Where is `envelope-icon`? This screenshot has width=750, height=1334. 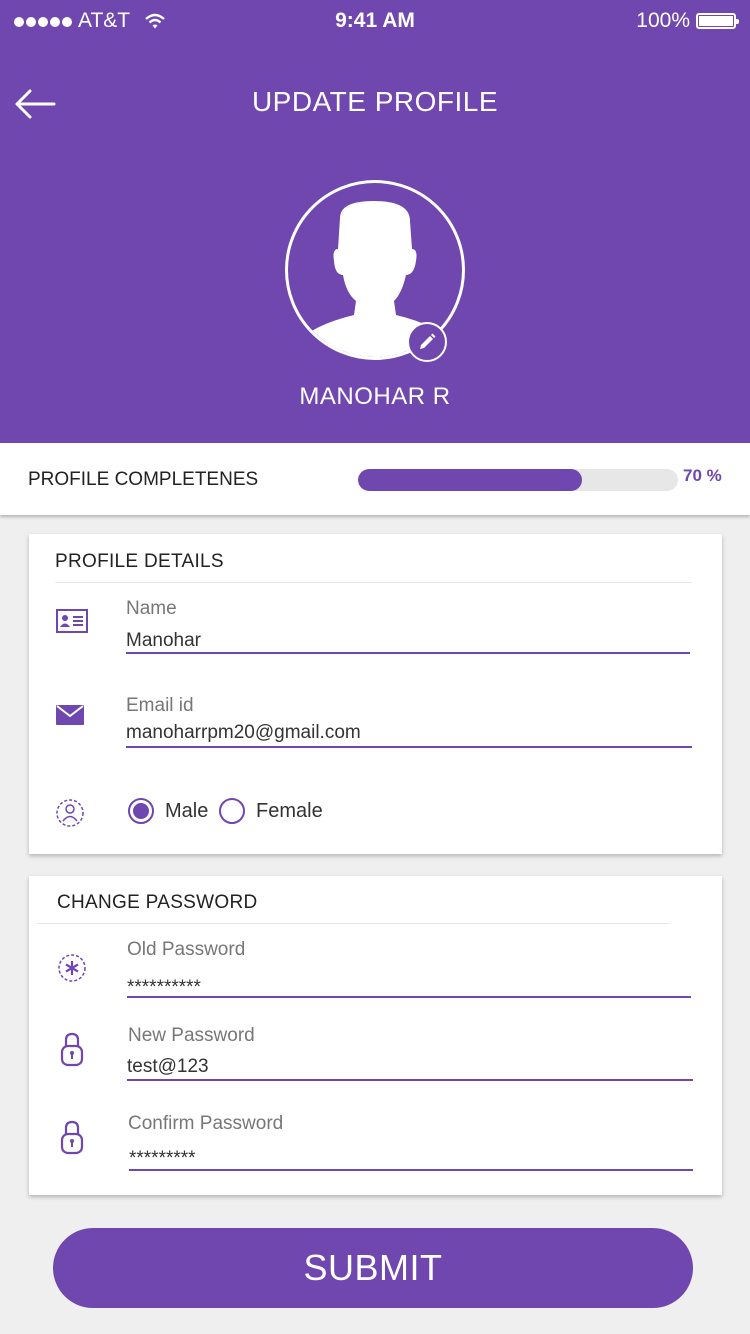 envelope-icon is located at coordinates (70, 715).